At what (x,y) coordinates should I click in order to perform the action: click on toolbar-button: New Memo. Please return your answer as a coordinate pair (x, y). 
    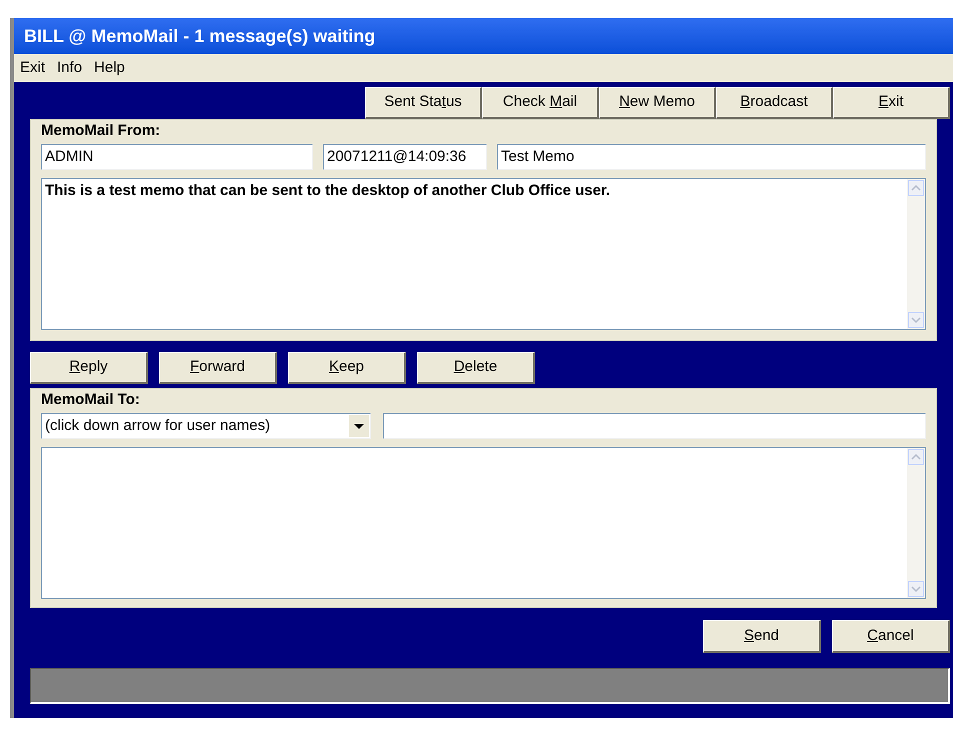
    Looking at the image, I should click on (657, 103).